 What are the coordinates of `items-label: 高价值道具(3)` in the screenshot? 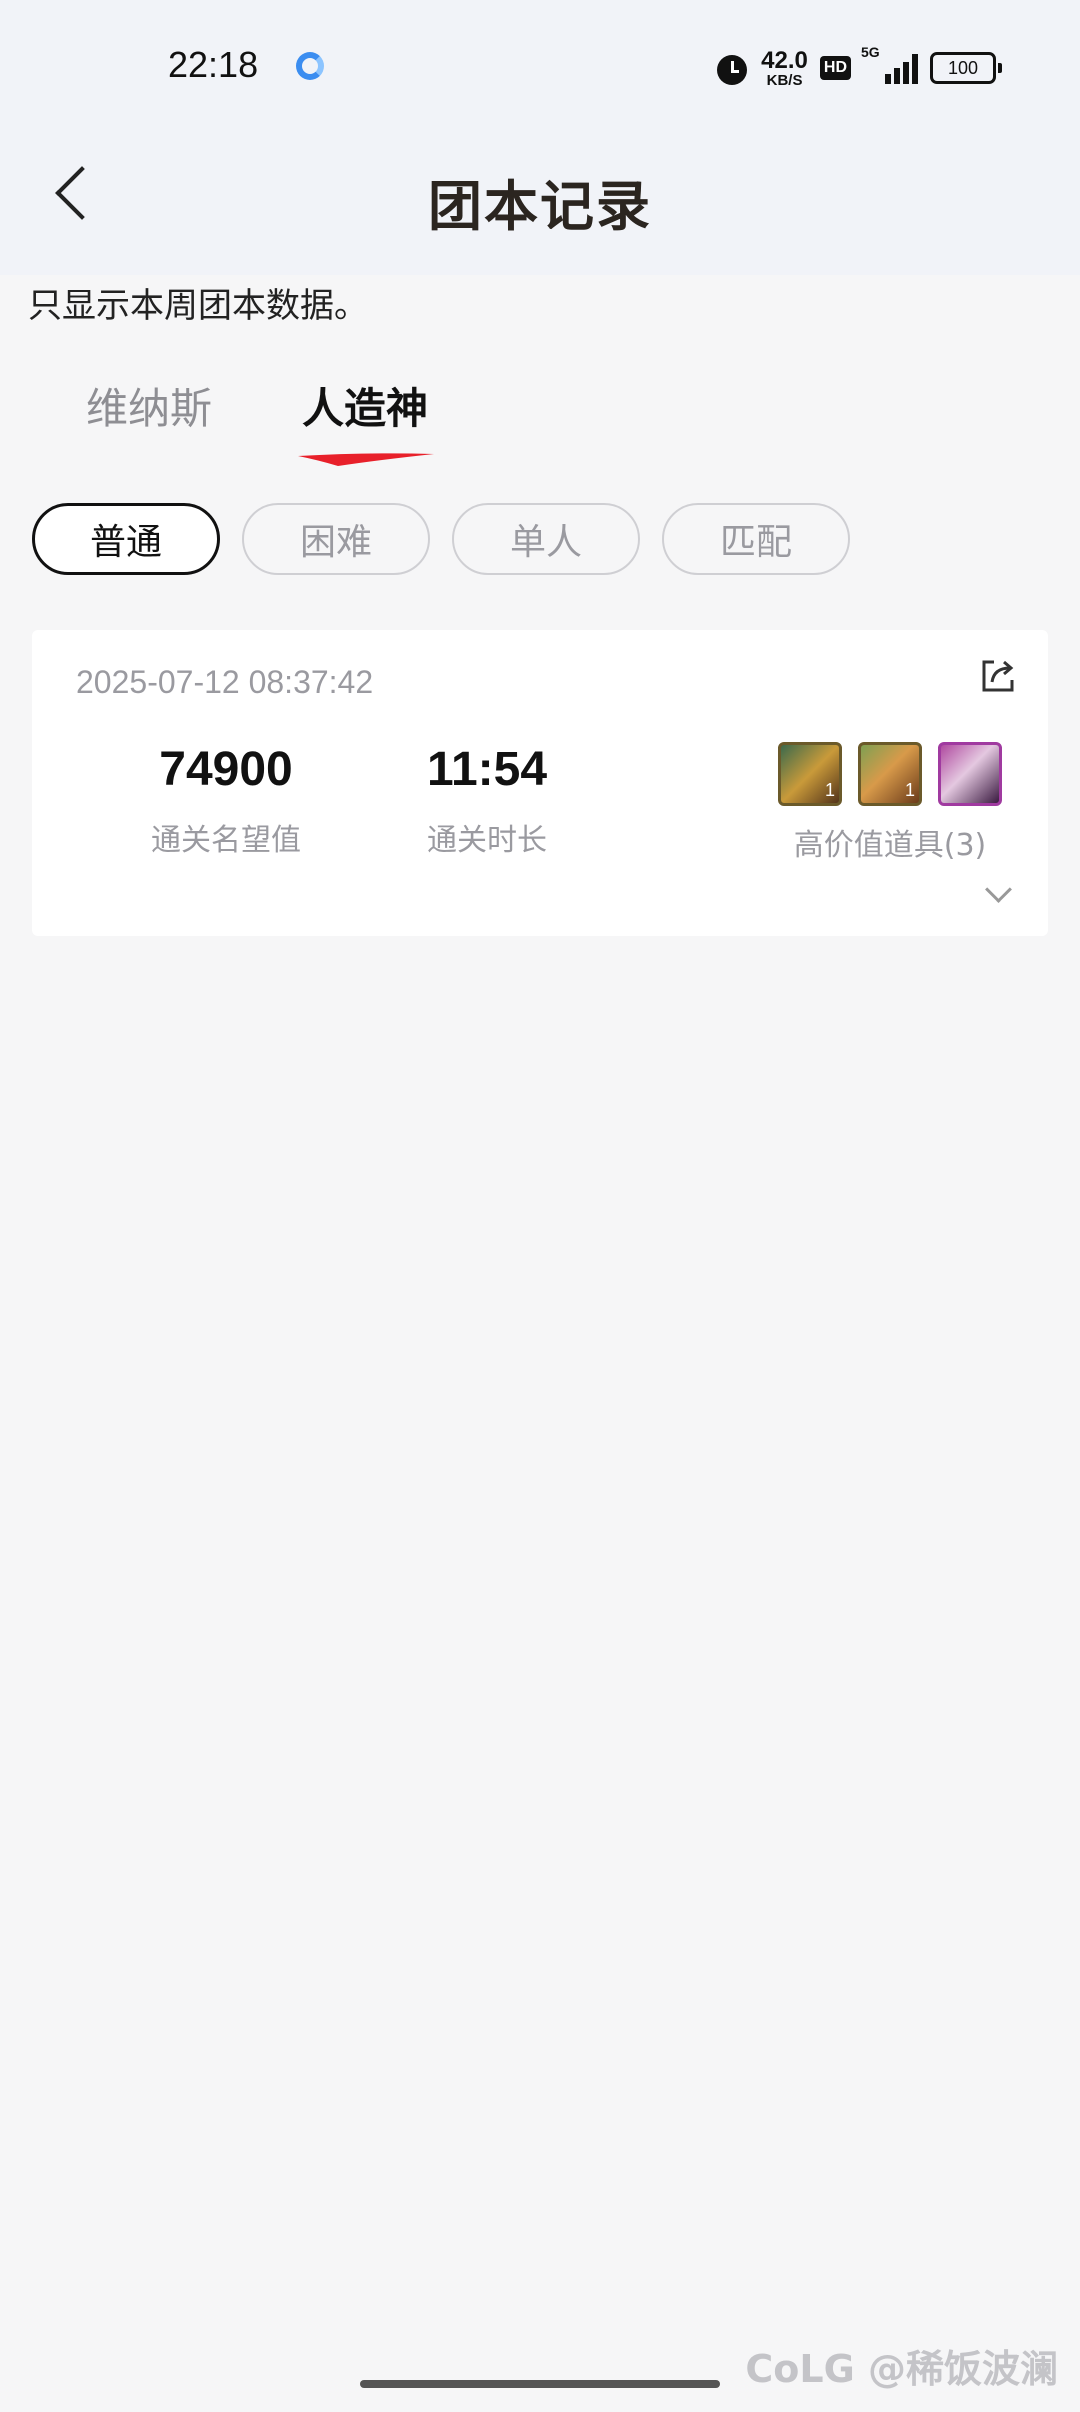 It's located at (890, 845).